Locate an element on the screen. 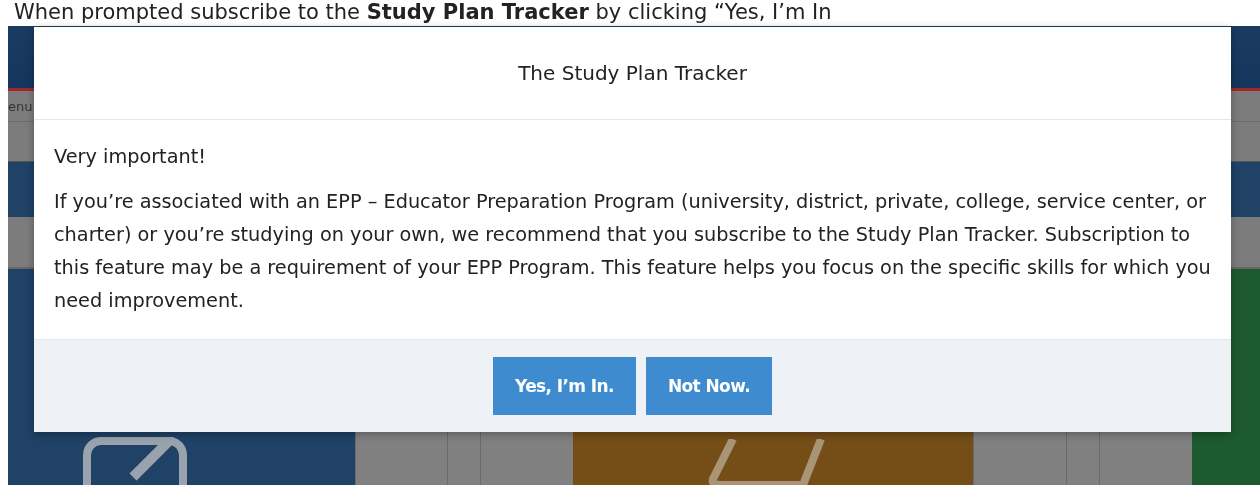 The height and width of the screenshot is (485, 1260). modal-heading: Very important! is located at coordinates (130, 157).